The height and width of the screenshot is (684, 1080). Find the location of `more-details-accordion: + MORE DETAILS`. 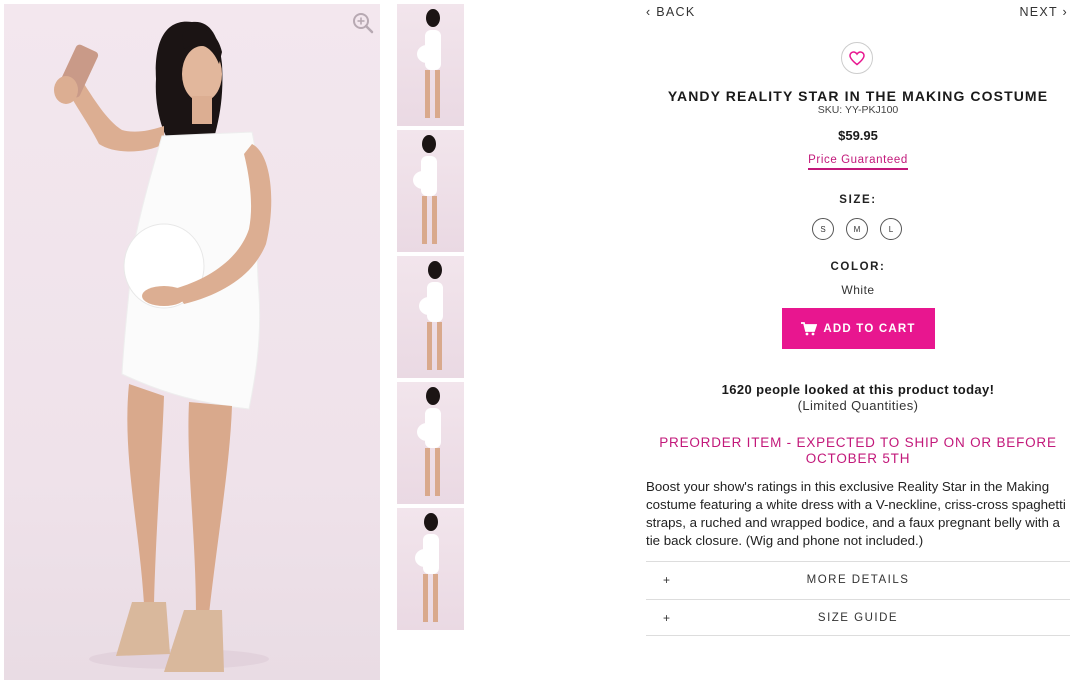

more-details-accordion: + MORE DETAILS is located at coordinates (858, 579).